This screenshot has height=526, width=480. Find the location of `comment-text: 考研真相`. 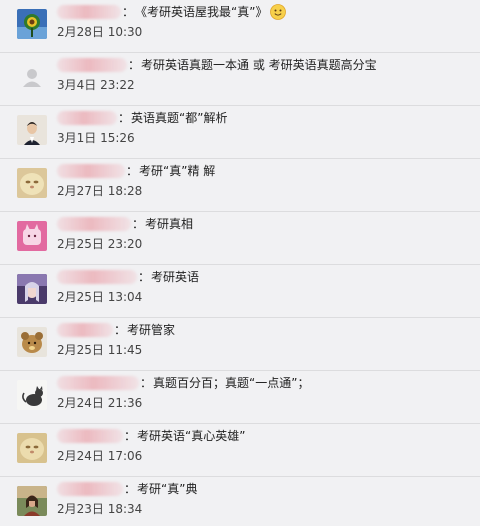

comment-text: 考研真相 is located at coordinates (169, 224).